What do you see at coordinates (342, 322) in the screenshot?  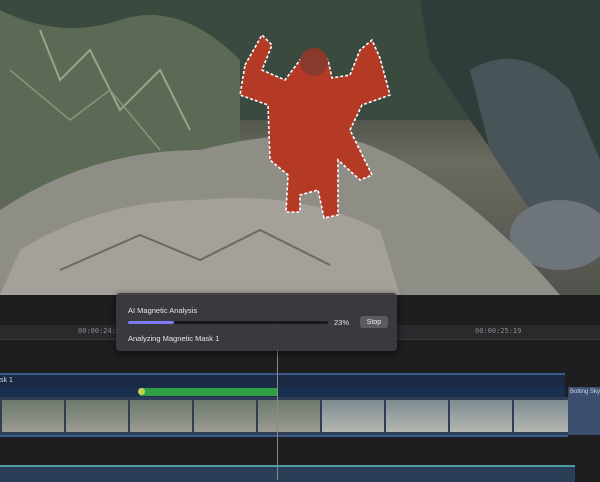 I see `progress-percent: 23%` at bounding box center [342, 322].